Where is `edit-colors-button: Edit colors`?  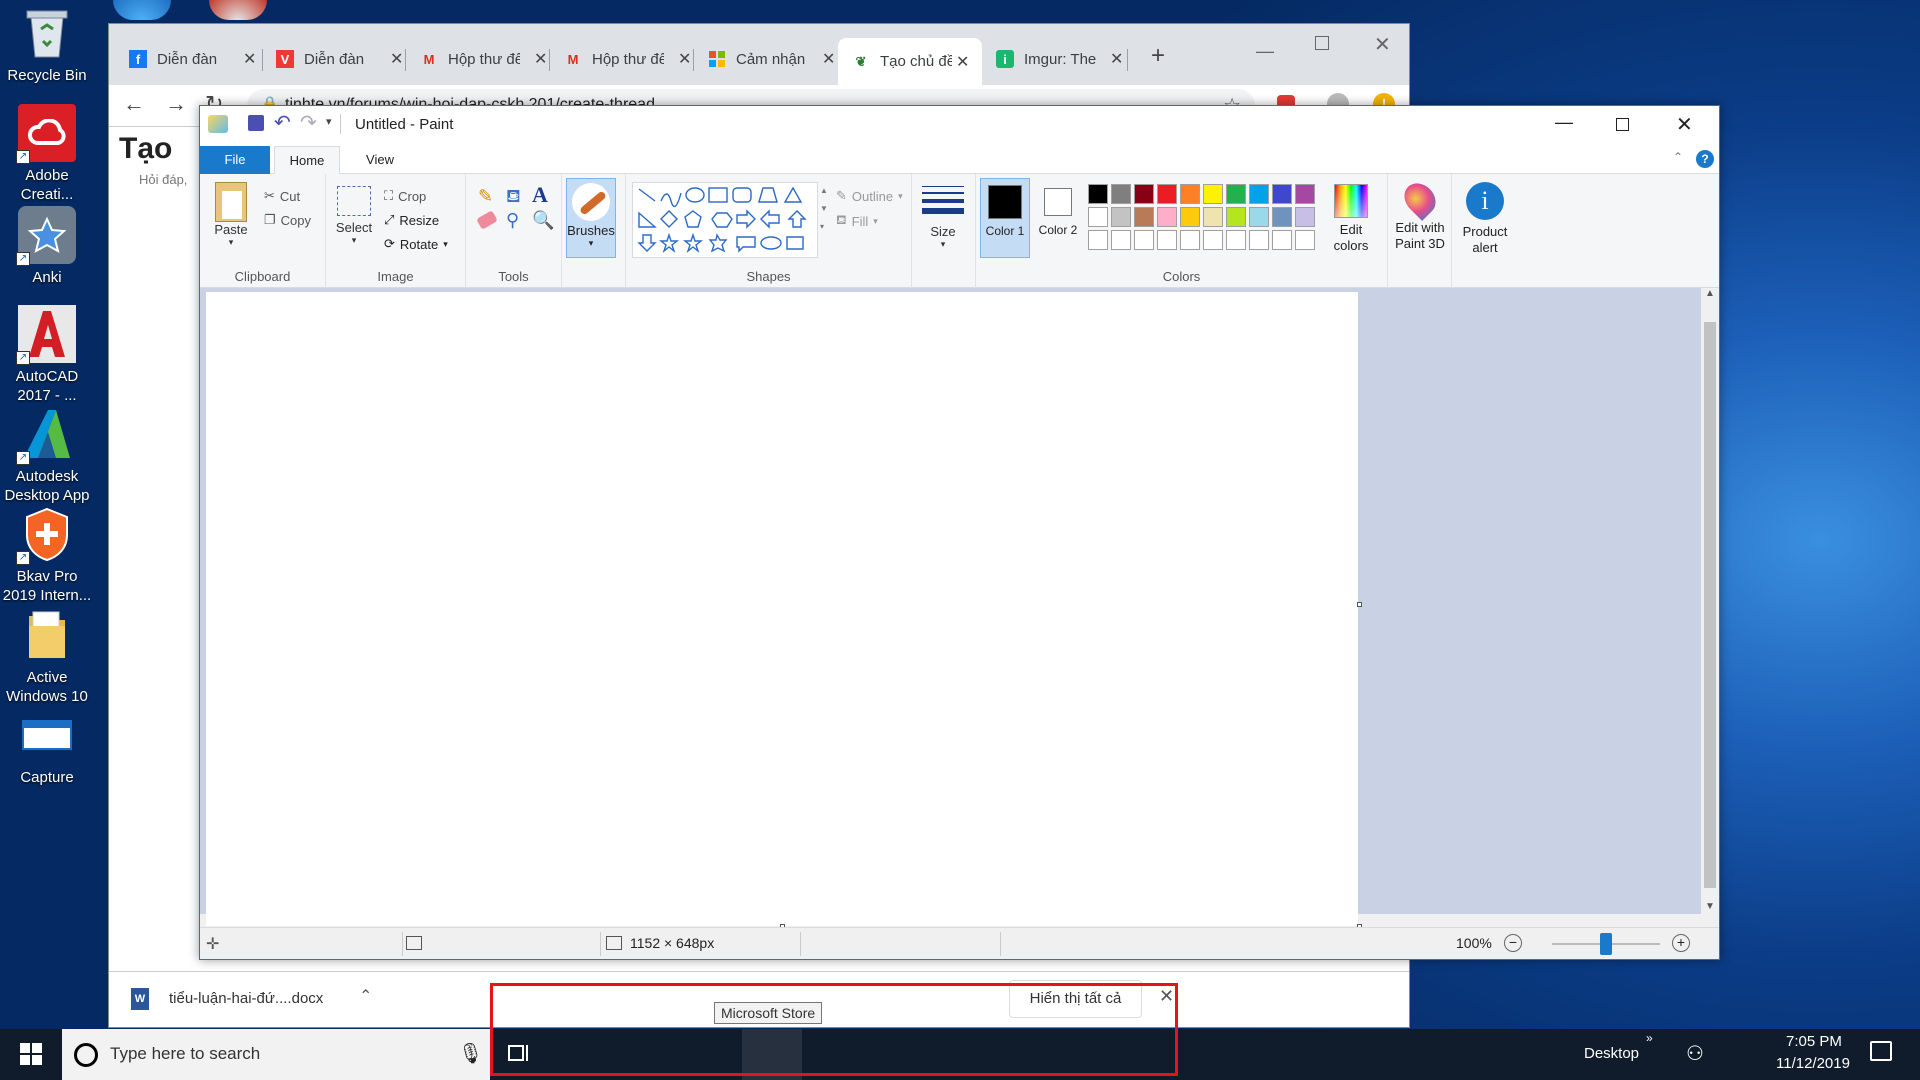 edit-colors-button: Edit colors is located at coordinates (1351, 218).